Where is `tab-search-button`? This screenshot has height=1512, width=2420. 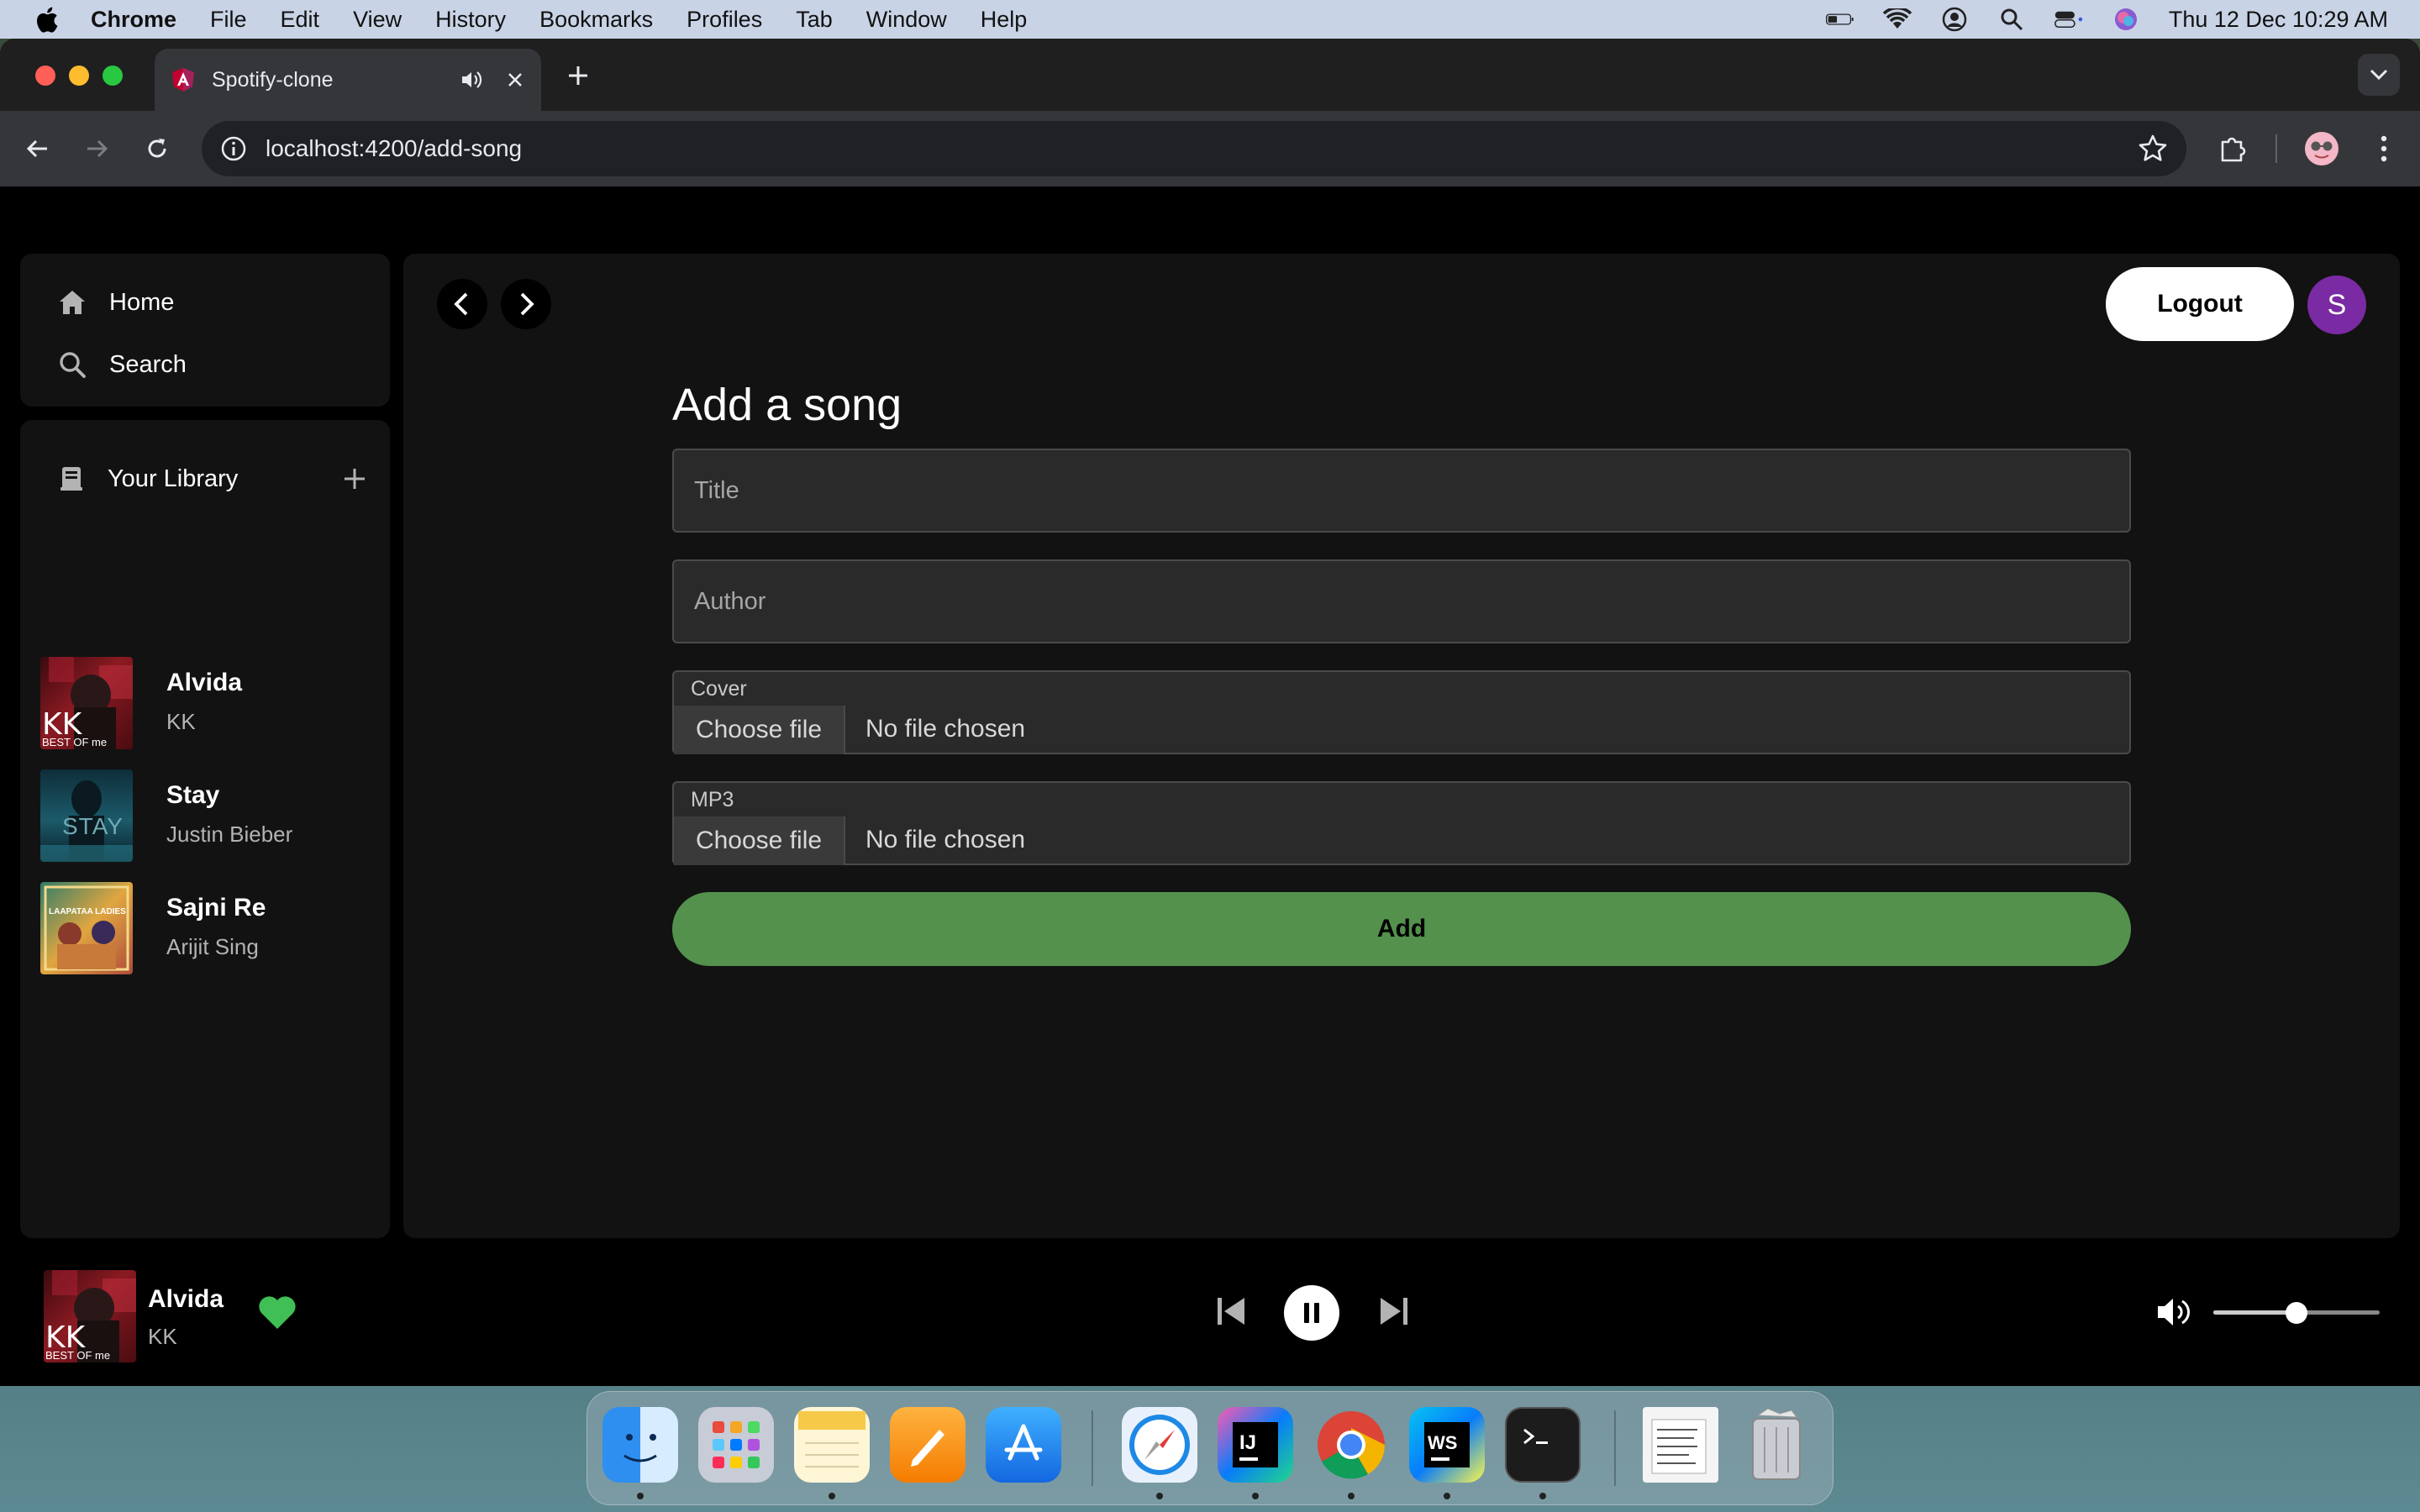
tab-search-button is located at coordinates (2379, 75).